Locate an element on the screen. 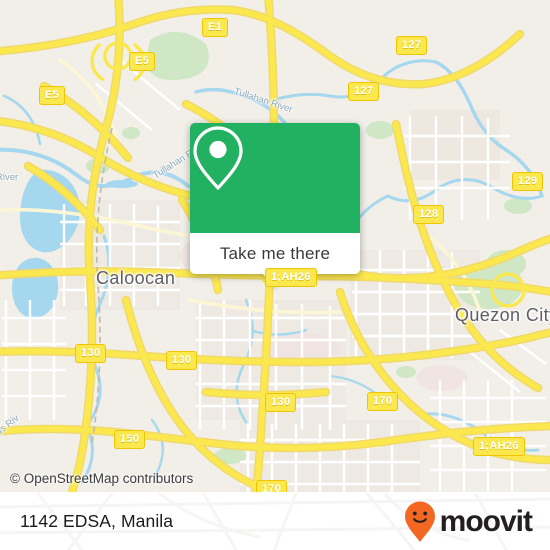 The width and height of the screenshot is (550, 550). footer-bar: 1142 EDSA, Manila moovit is located at coordinates (275, 521).